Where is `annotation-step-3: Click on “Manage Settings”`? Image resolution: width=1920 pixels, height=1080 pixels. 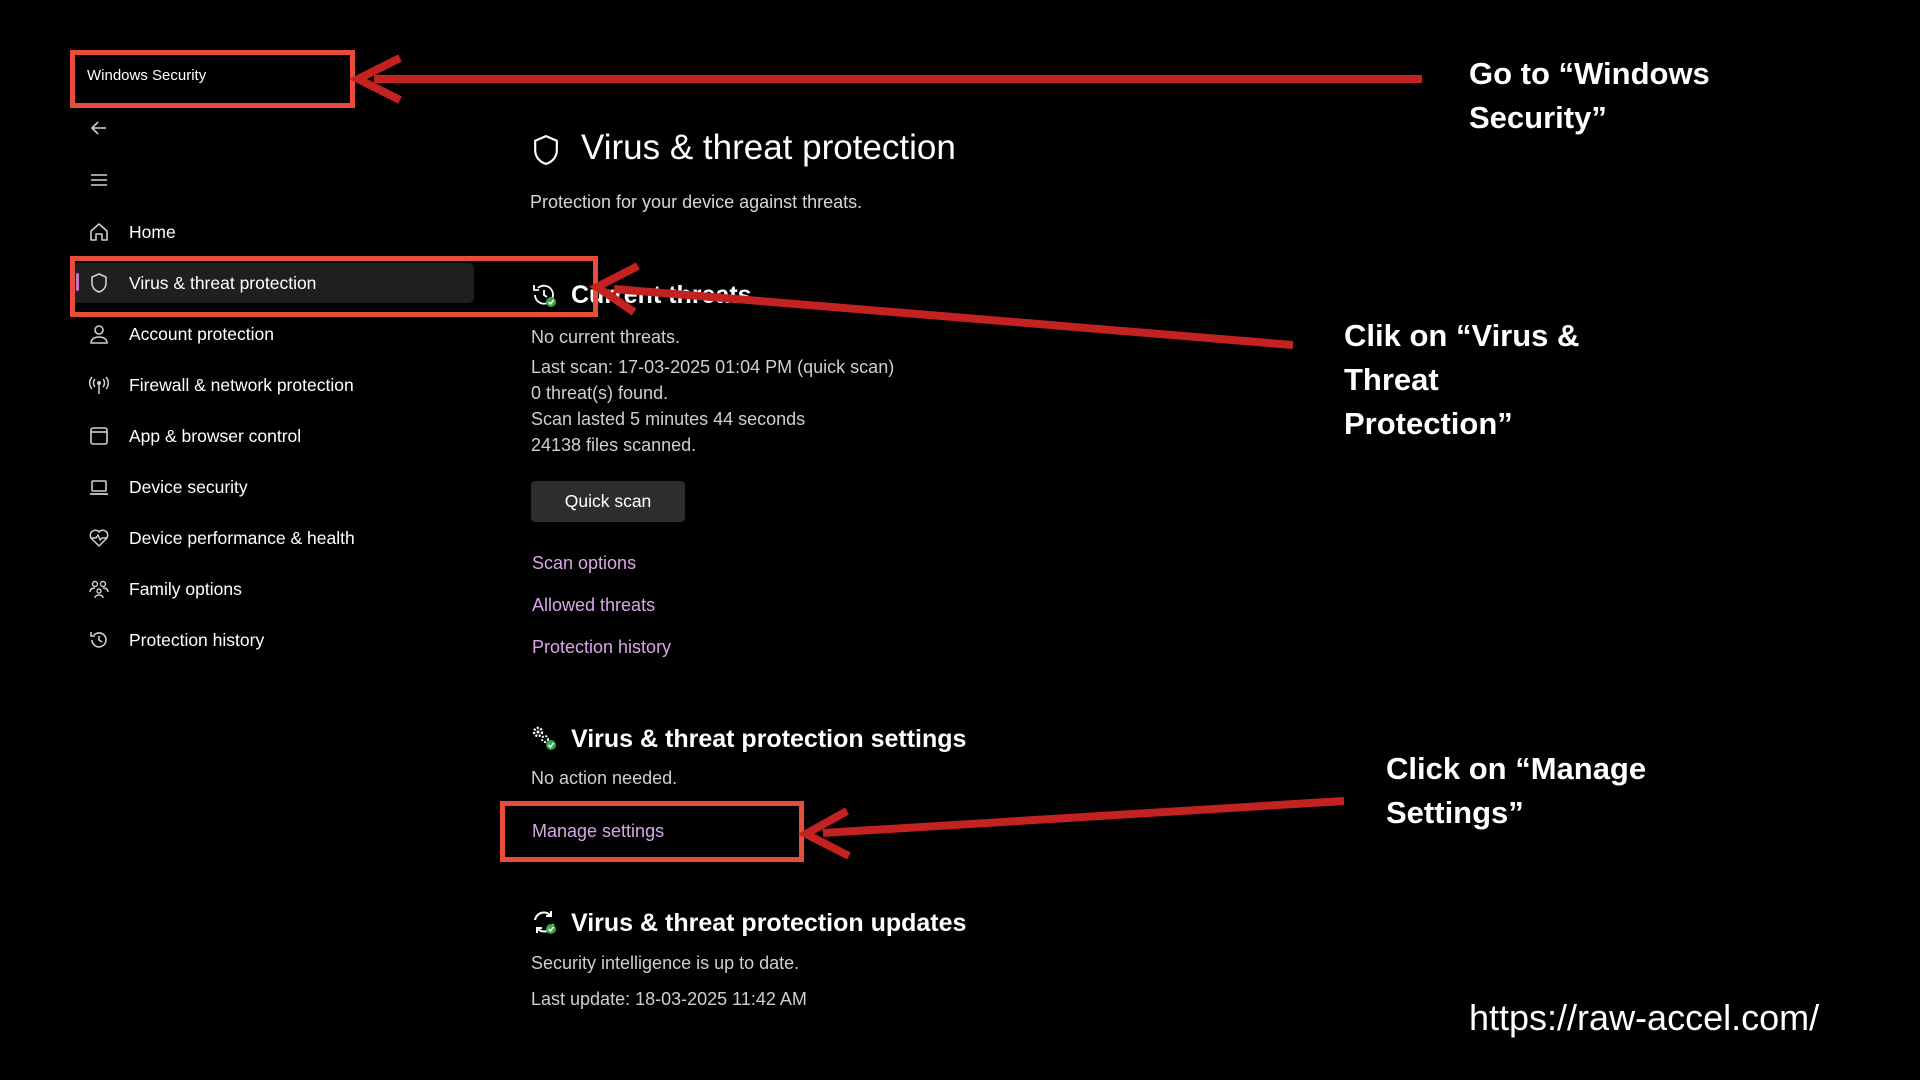 annotation-step-3: Click on “Manage Settings” is located at coordinates (1516, 790).